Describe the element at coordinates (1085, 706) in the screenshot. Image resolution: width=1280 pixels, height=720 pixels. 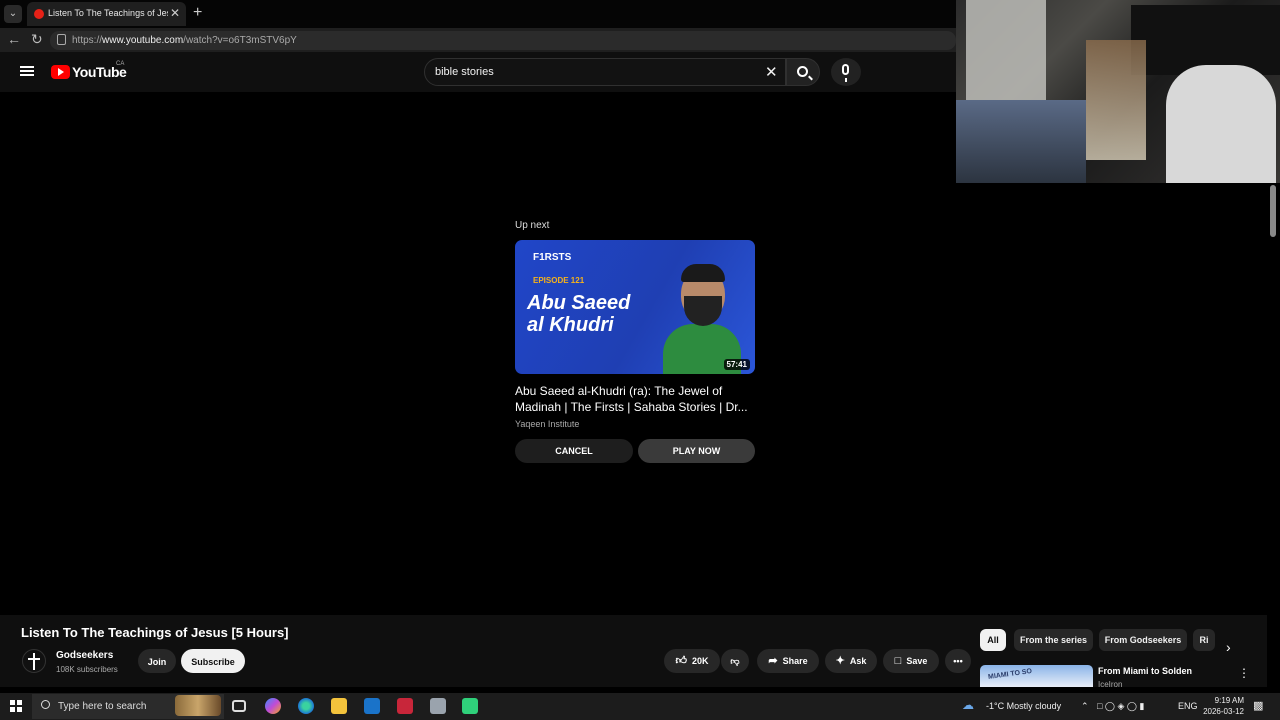
I see `tray-overflow-chevron-icon: ⌃` at that location.